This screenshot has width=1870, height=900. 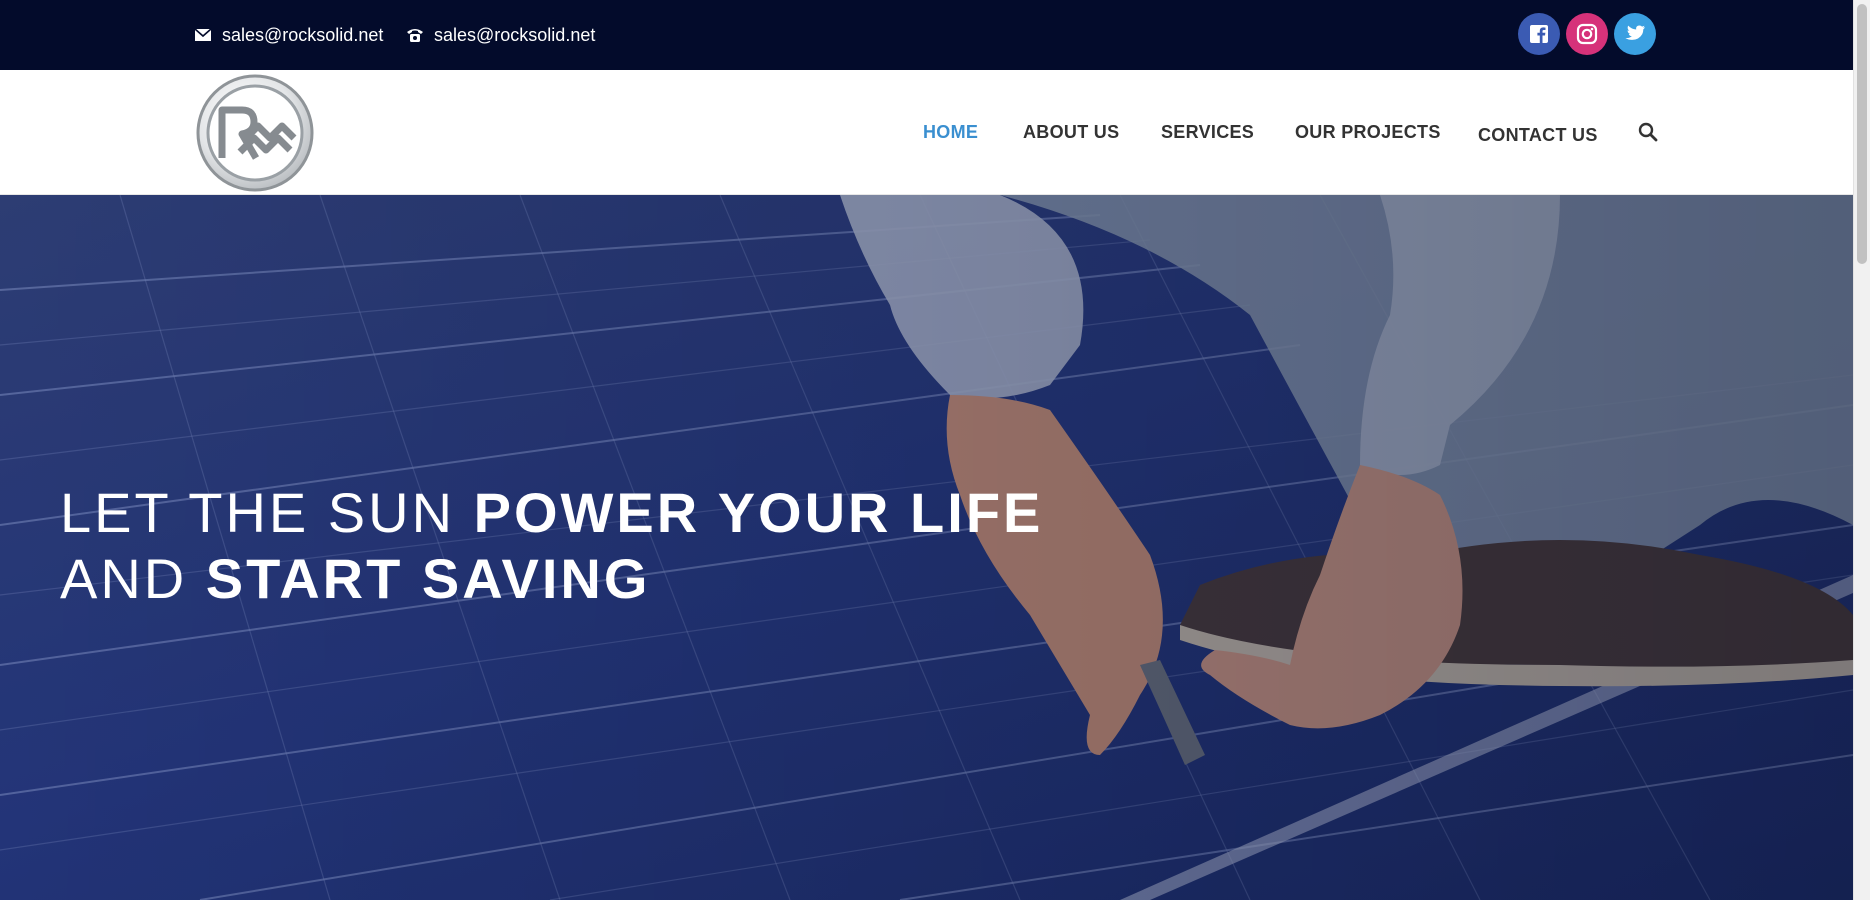 What do you see at coordinates (950, 132) in the screenshot?
I see `nav-home: HOME` at bounding box center [950, 132].